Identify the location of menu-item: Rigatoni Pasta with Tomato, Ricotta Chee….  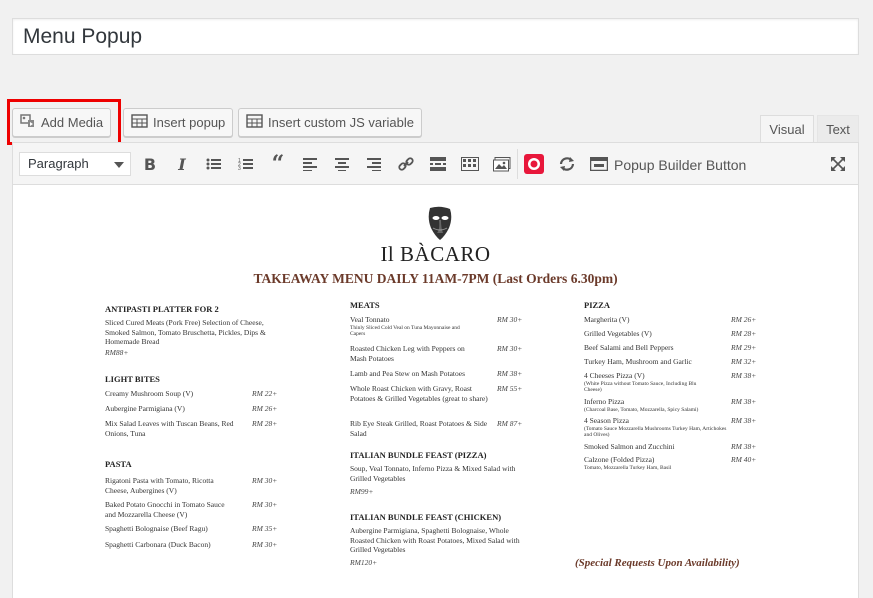
(159, 485).